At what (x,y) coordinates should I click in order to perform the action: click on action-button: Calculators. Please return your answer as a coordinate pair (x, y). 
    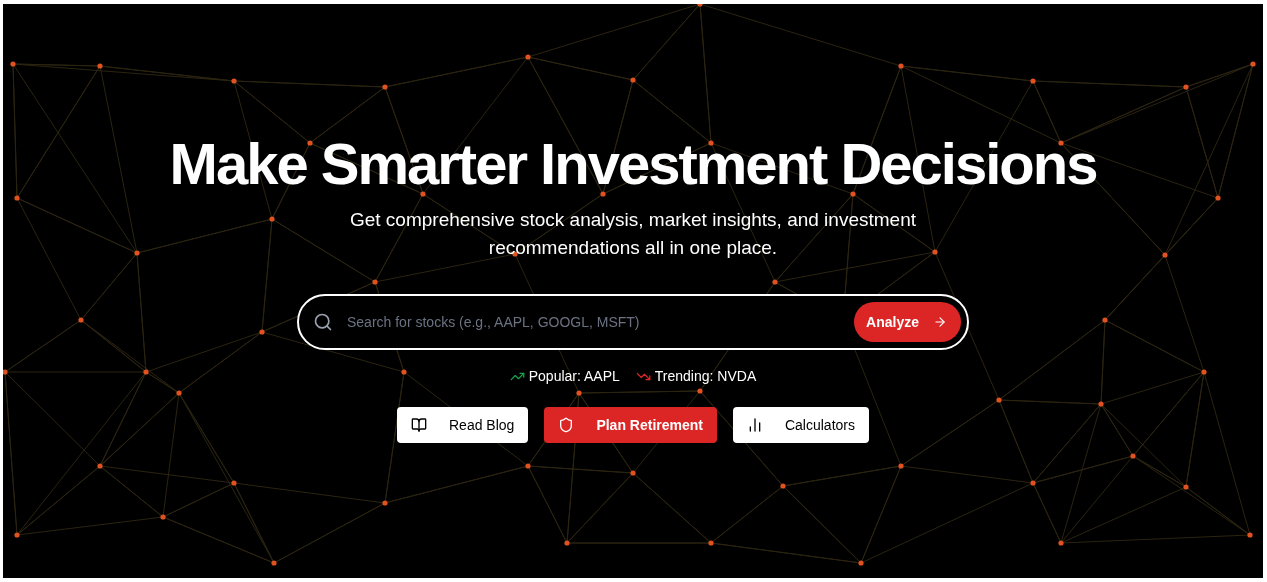
    Looking at the image, I should click on (800, 425).